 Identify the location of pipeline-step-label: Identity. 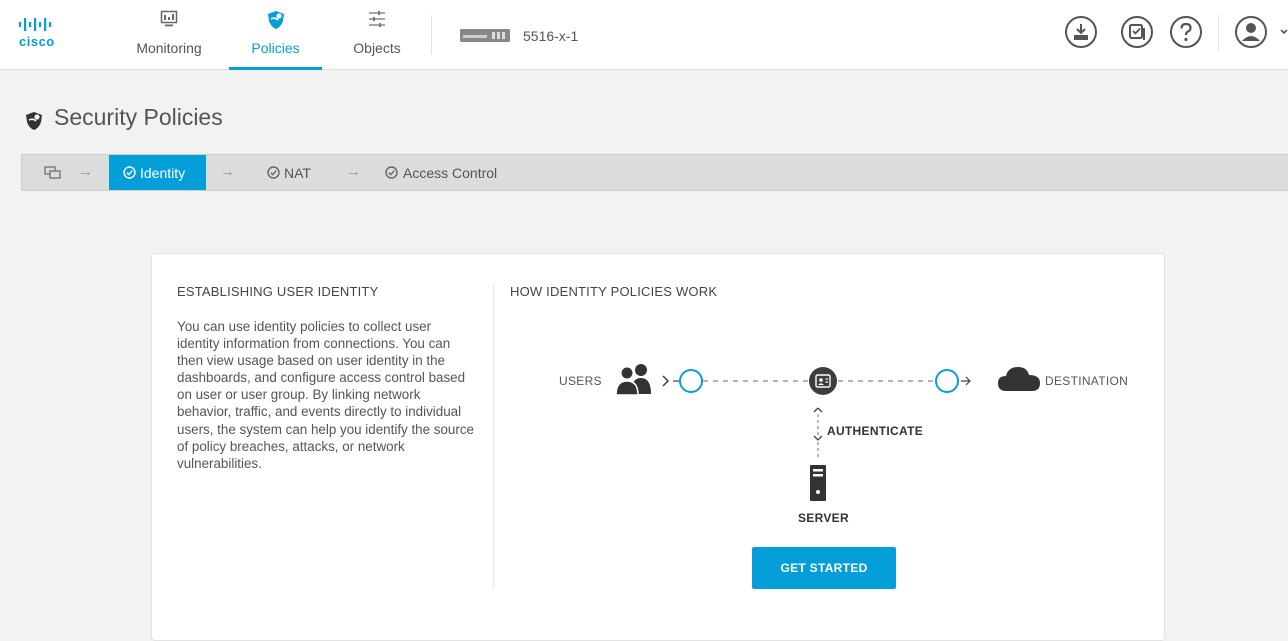
(163, 173).